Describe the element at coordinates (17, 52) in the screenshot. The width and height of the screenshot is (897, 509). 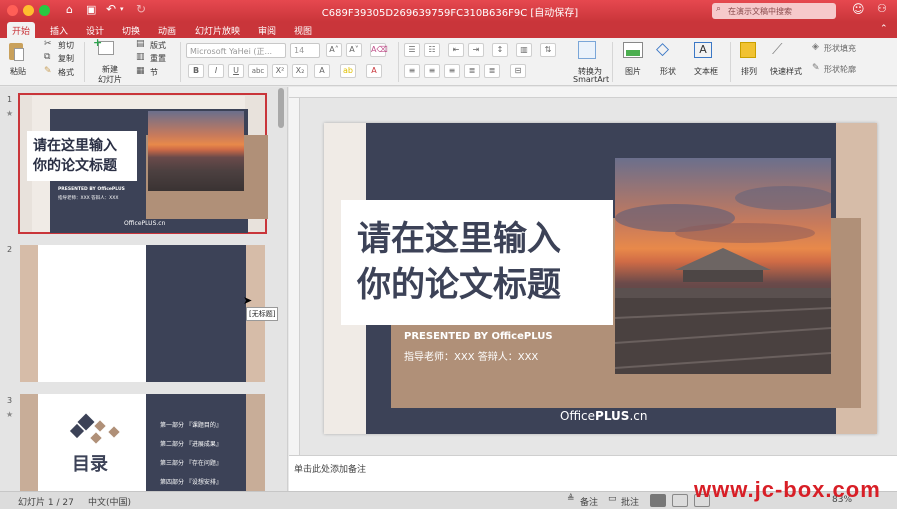
I see `paste-button` at that location.